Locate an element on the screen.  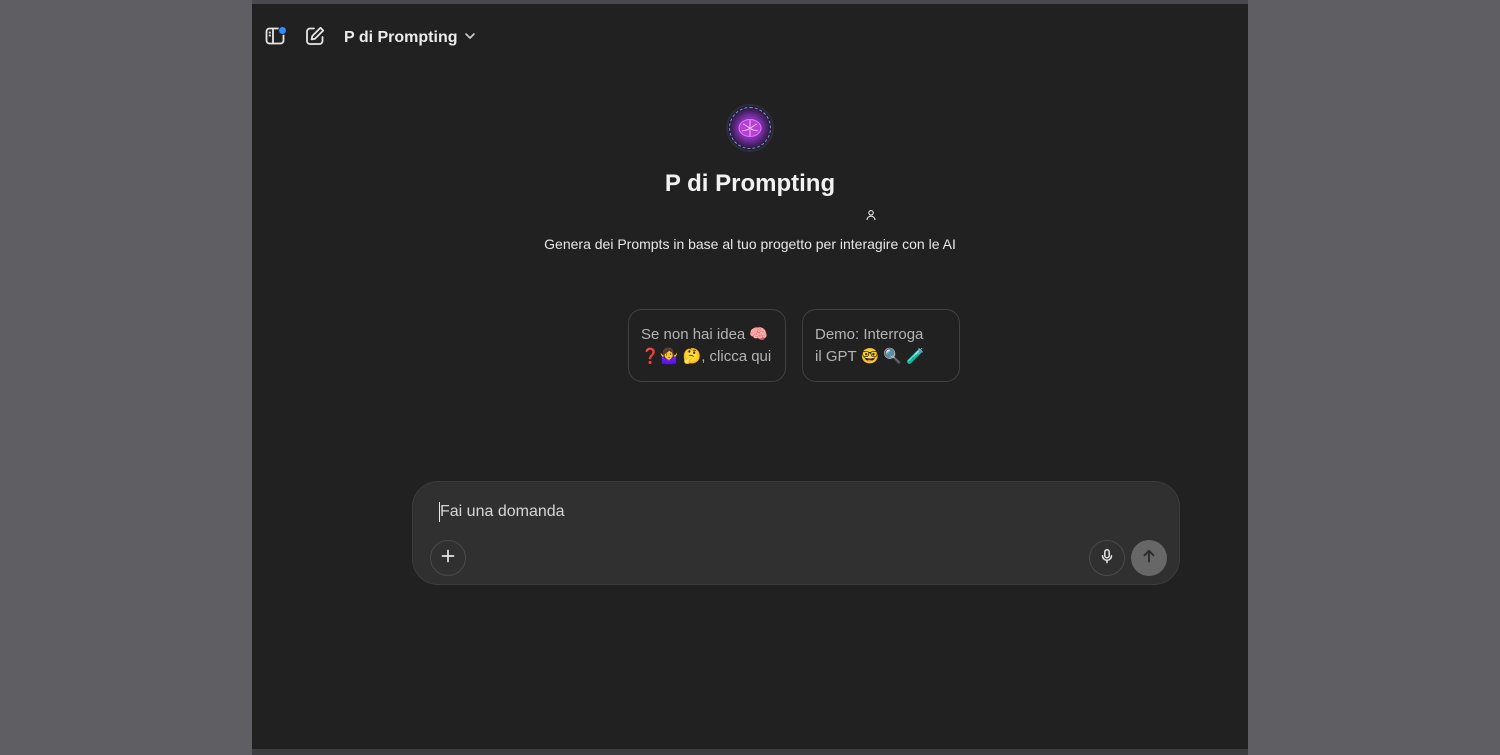
arrow-up-icon is located at coordinates (1149, 558).